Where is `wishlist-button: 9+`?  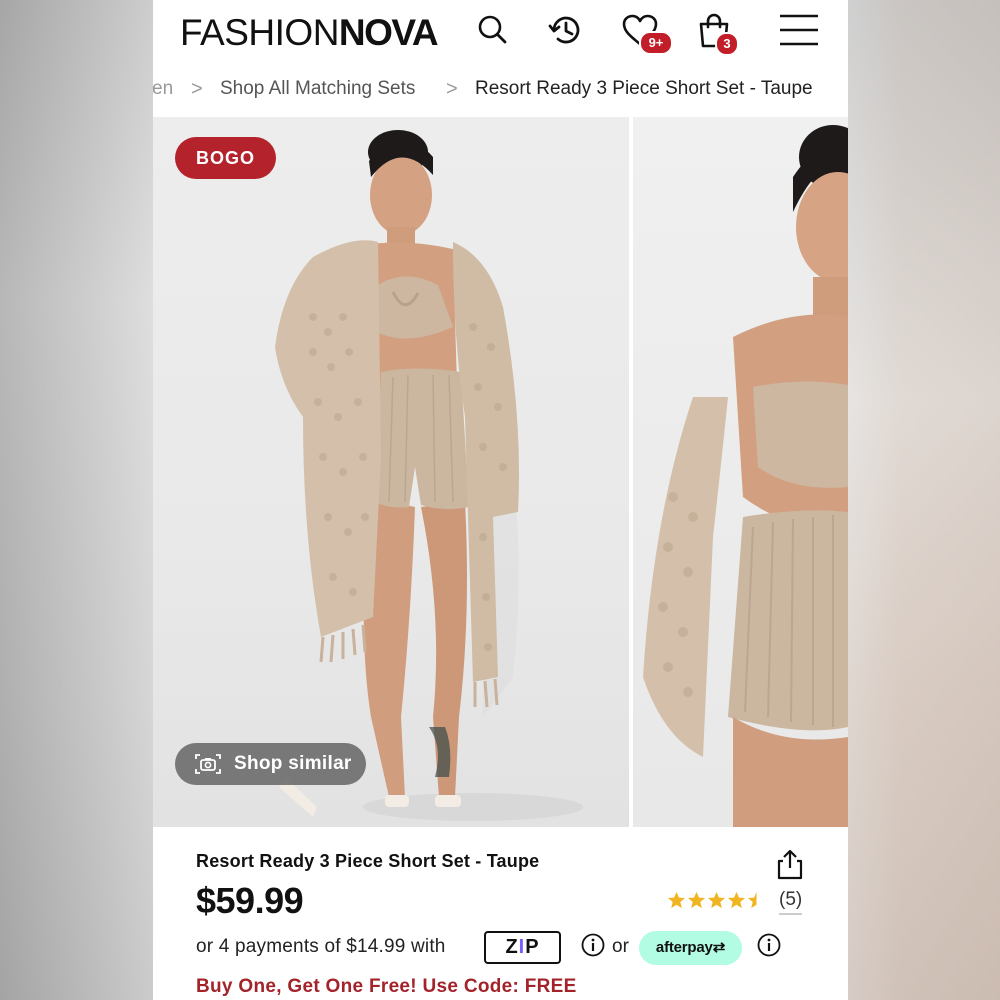 wishlist-button: 9+ is located at coordinates (650, 35).